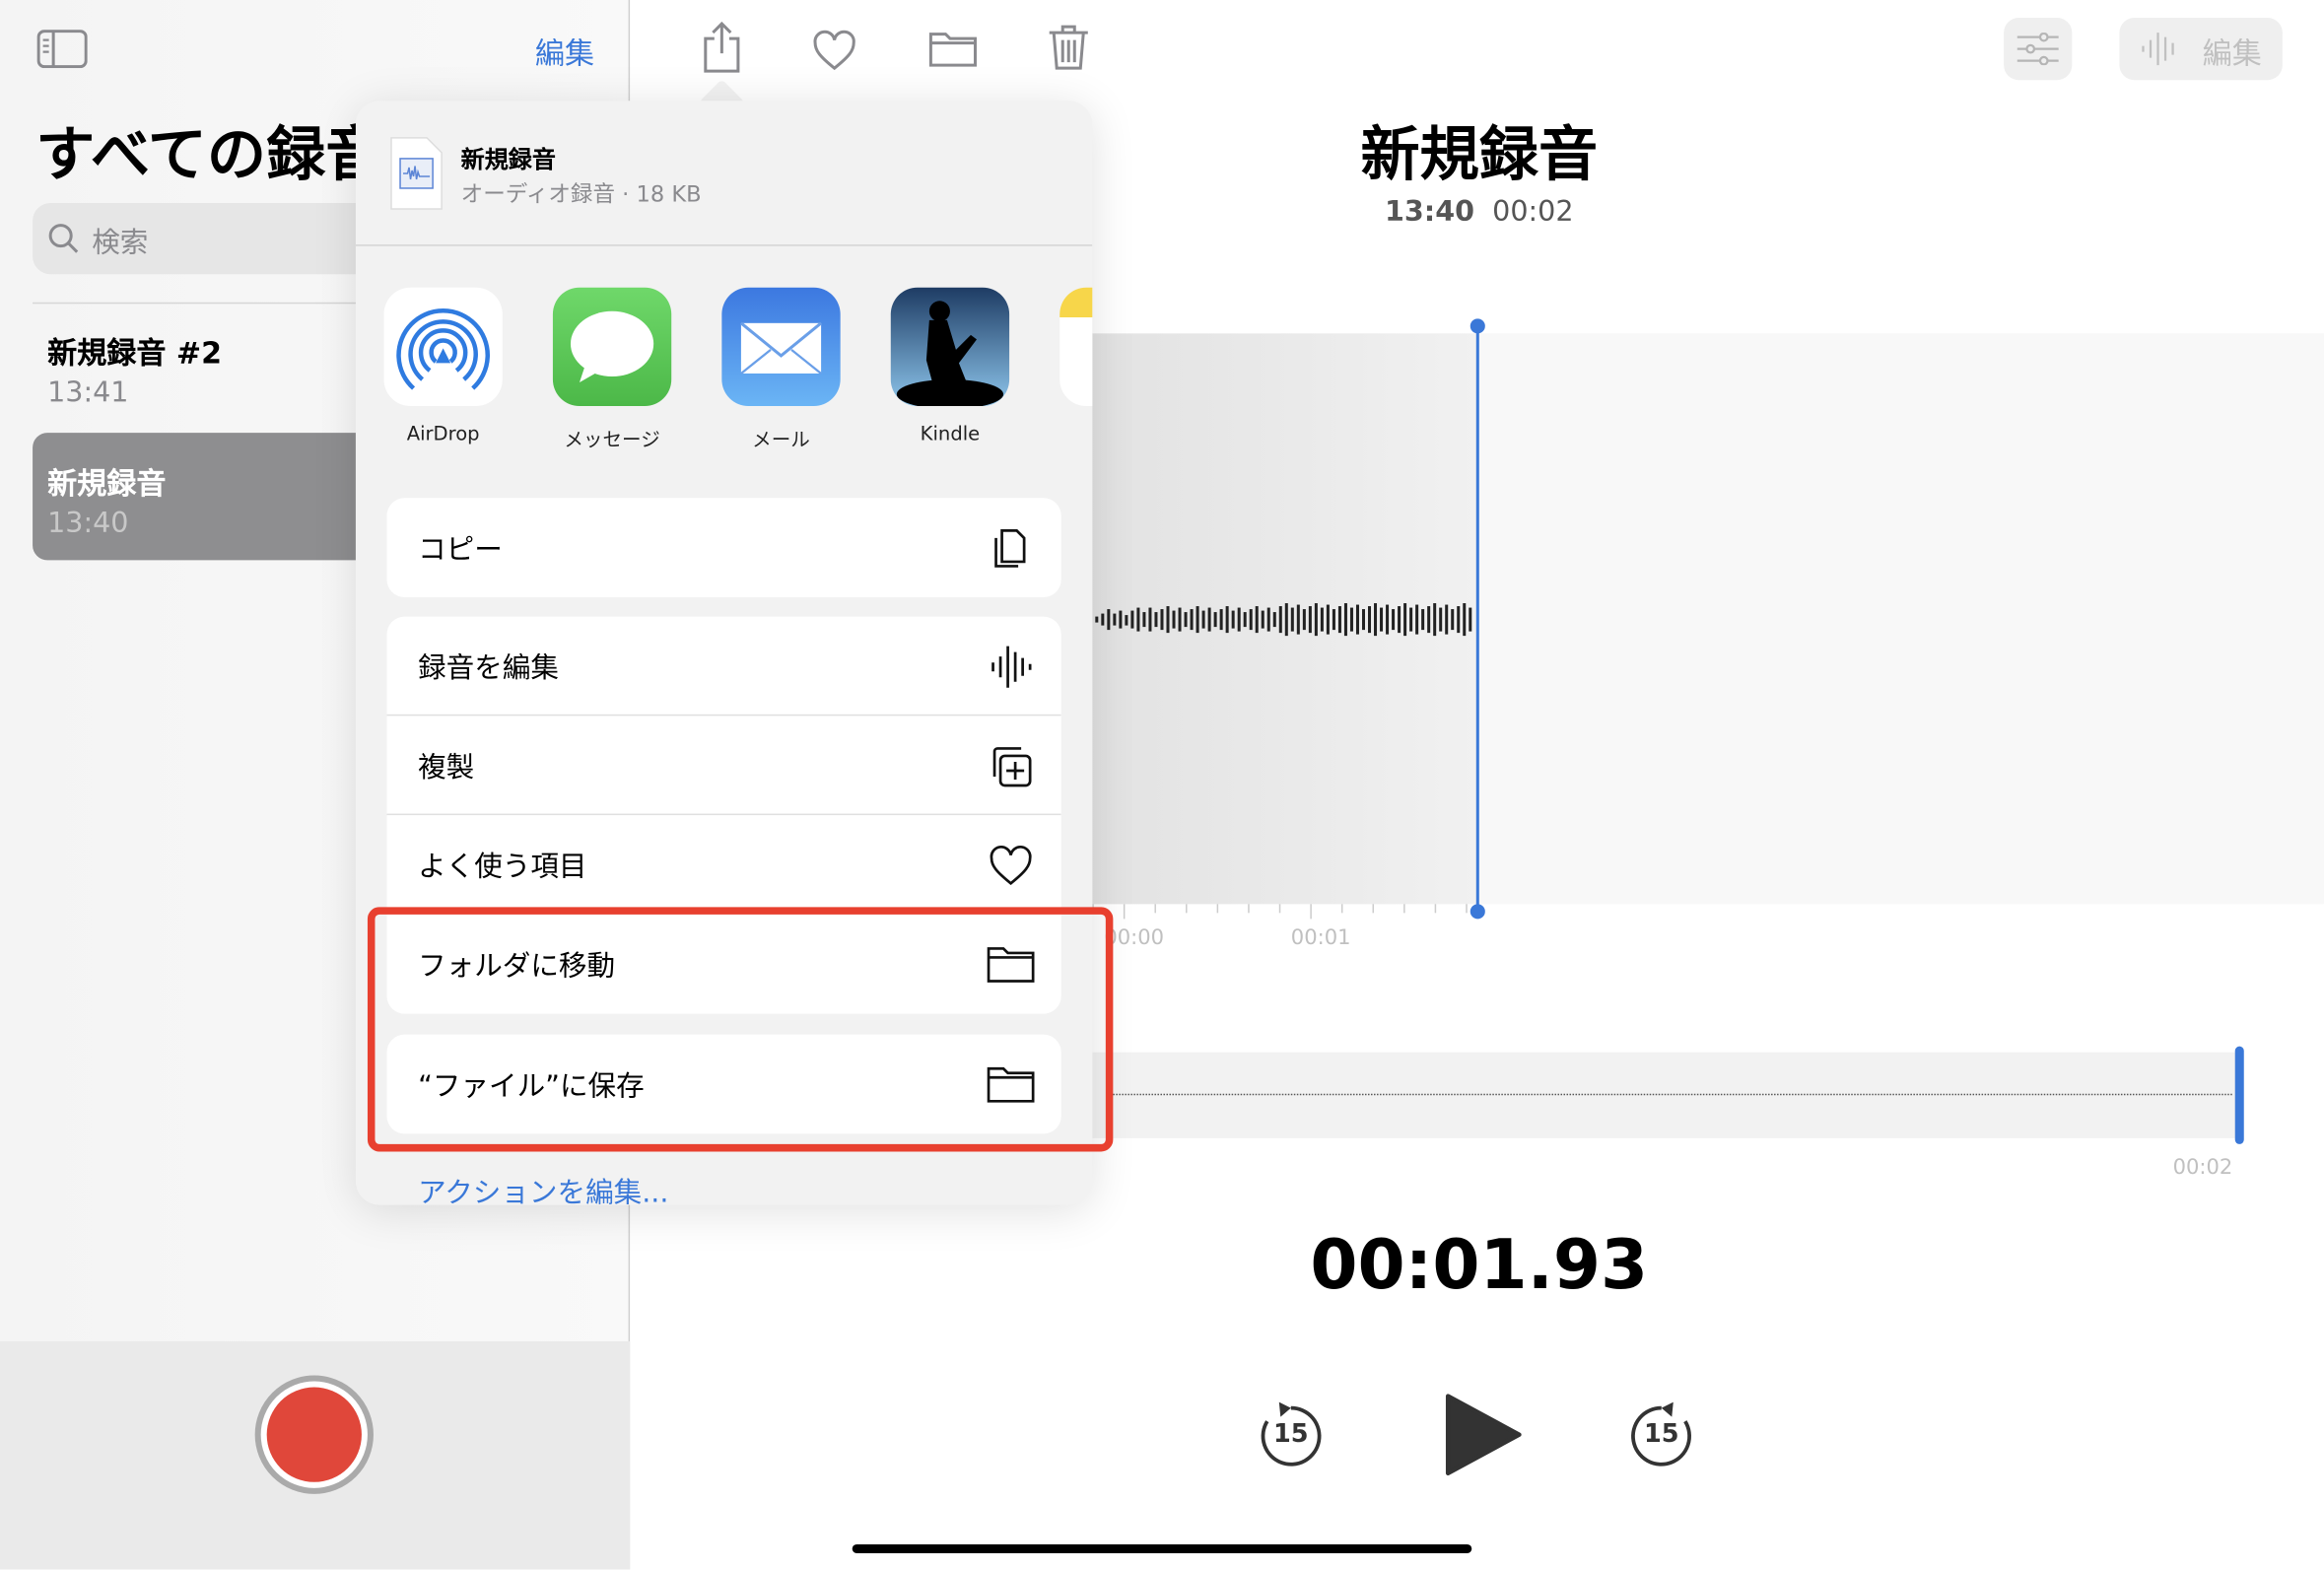 The height and width of the screenshot is (1570, 2324). What do you see at coordinates (581, 194) in the screenshot?
I see `file-subtitle: オーディオ録音 · 18 KB` at bounding box center [581, 194].